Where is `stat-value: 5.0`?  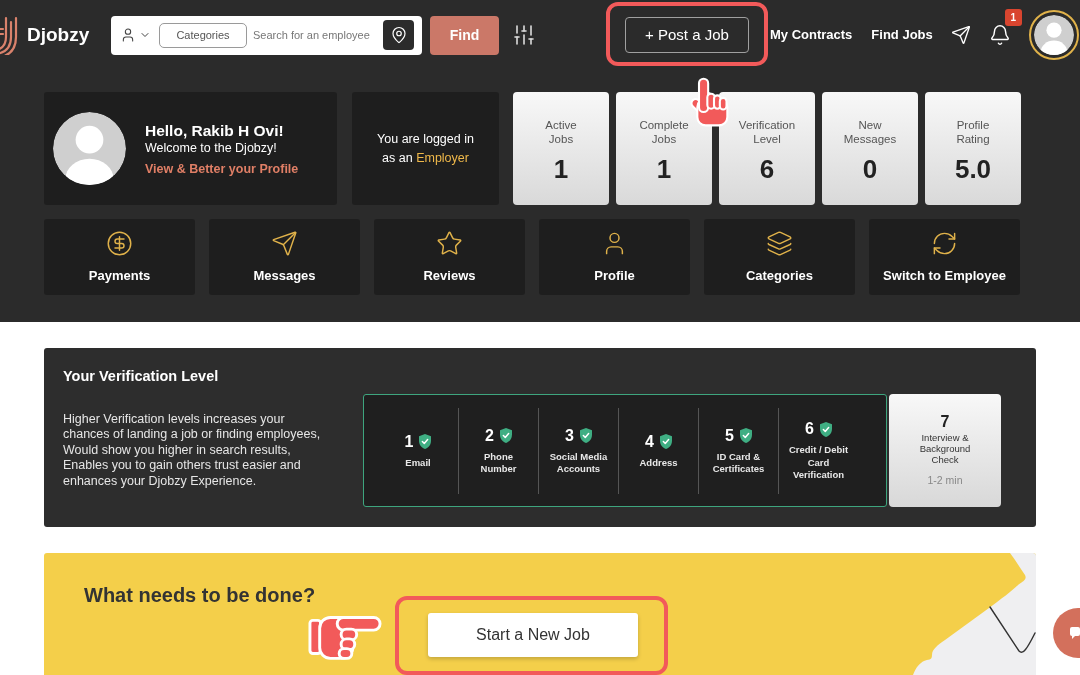 stat-value: 5.0 is located at coordinates (973, 169).